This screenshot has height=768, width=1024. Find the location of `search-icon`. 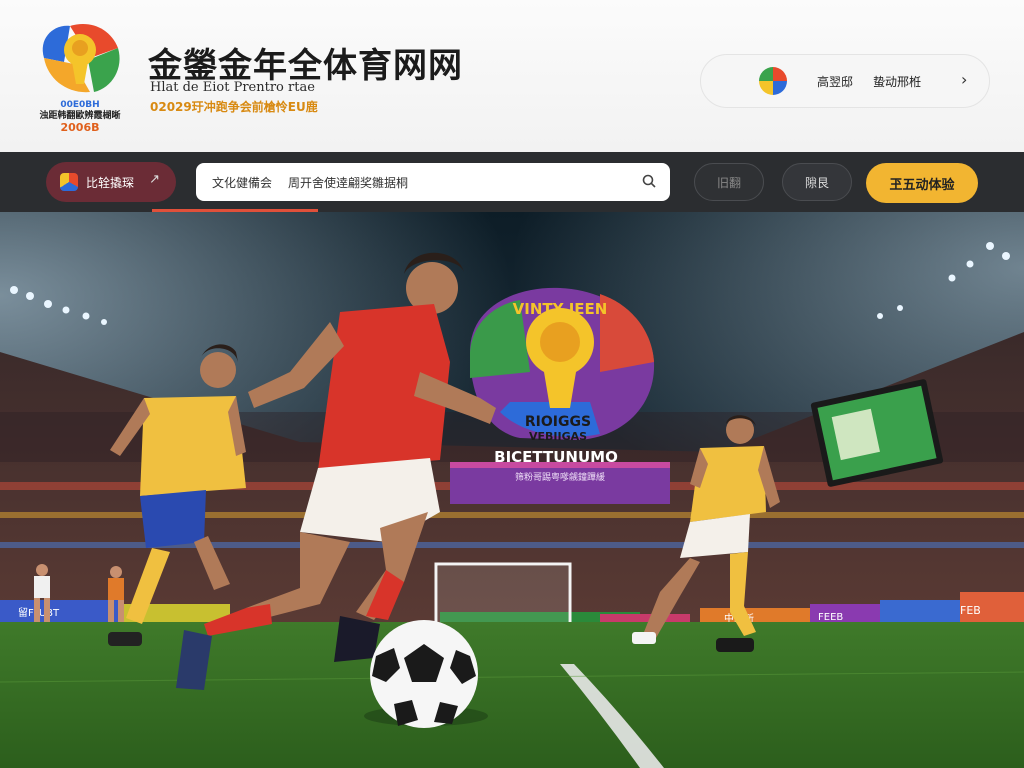

search-icon is located at coordinates (649, 181).